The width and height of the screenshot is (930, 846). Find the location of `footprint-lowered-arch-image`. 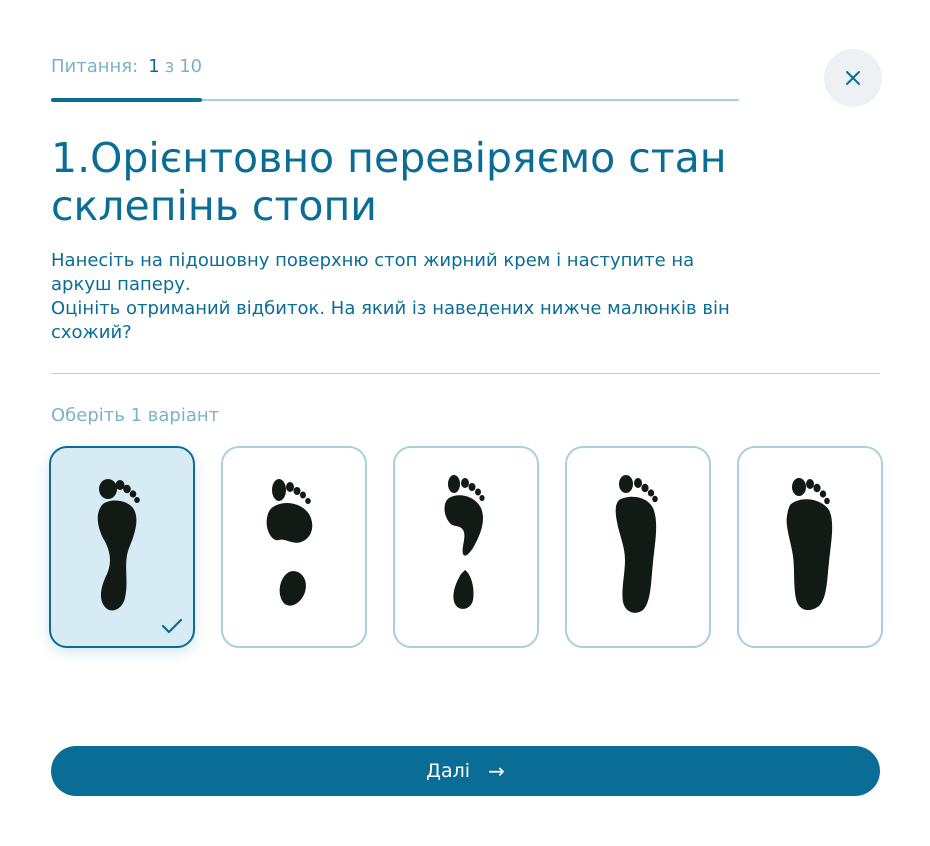

footprint-lowered-arch-image is located at coordinates (636, 544).